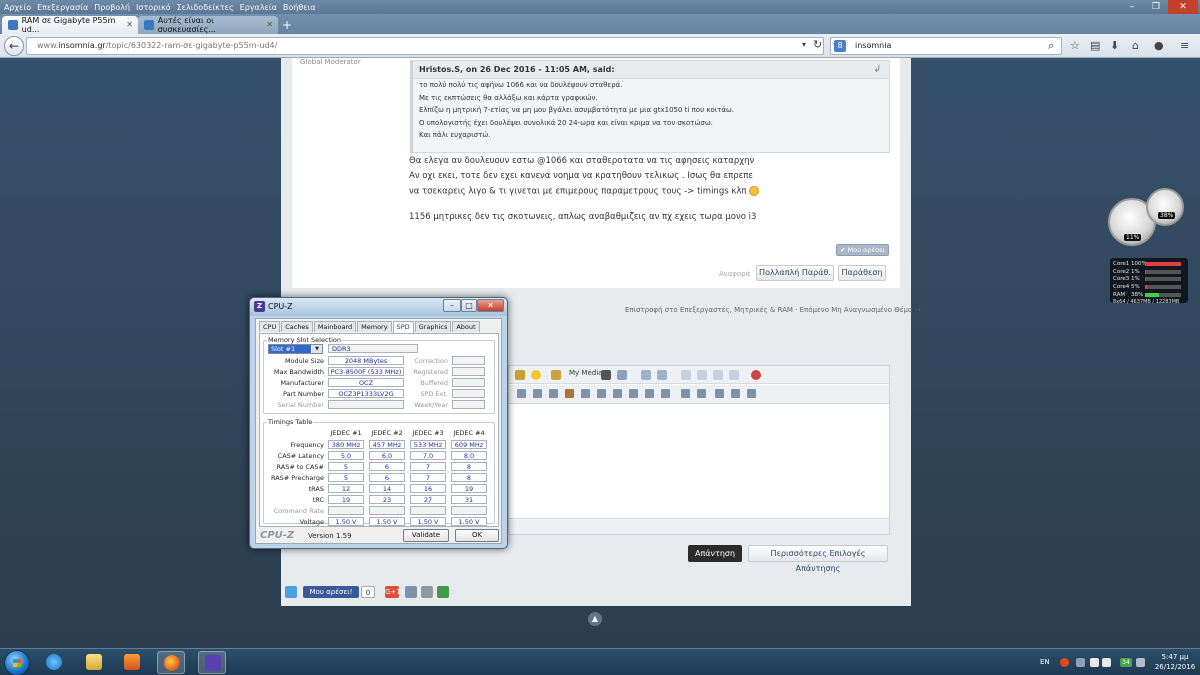 This screenshot has width=1200, height=675. What do you see at coordinates (287, 25) in the screenshot?
I see `new-tab-icon: +` at bounding box center [287, 25].